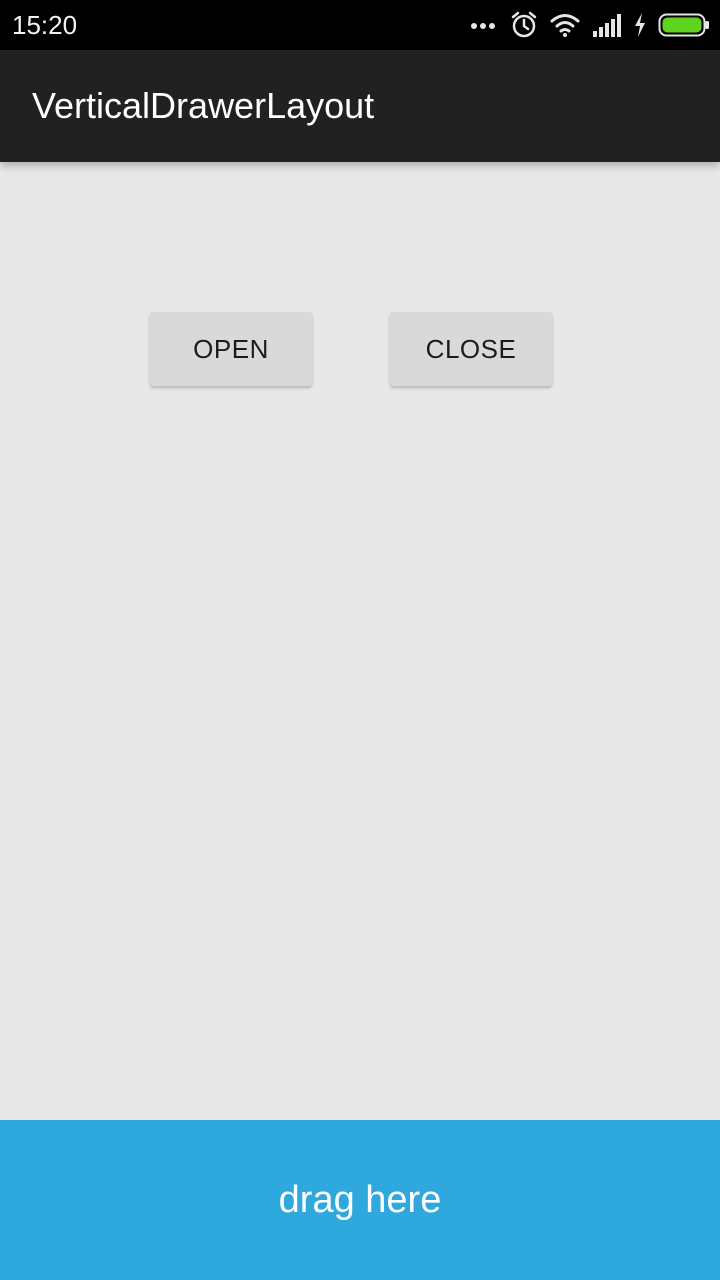  I want to click on status-icons, so click(590, 25).